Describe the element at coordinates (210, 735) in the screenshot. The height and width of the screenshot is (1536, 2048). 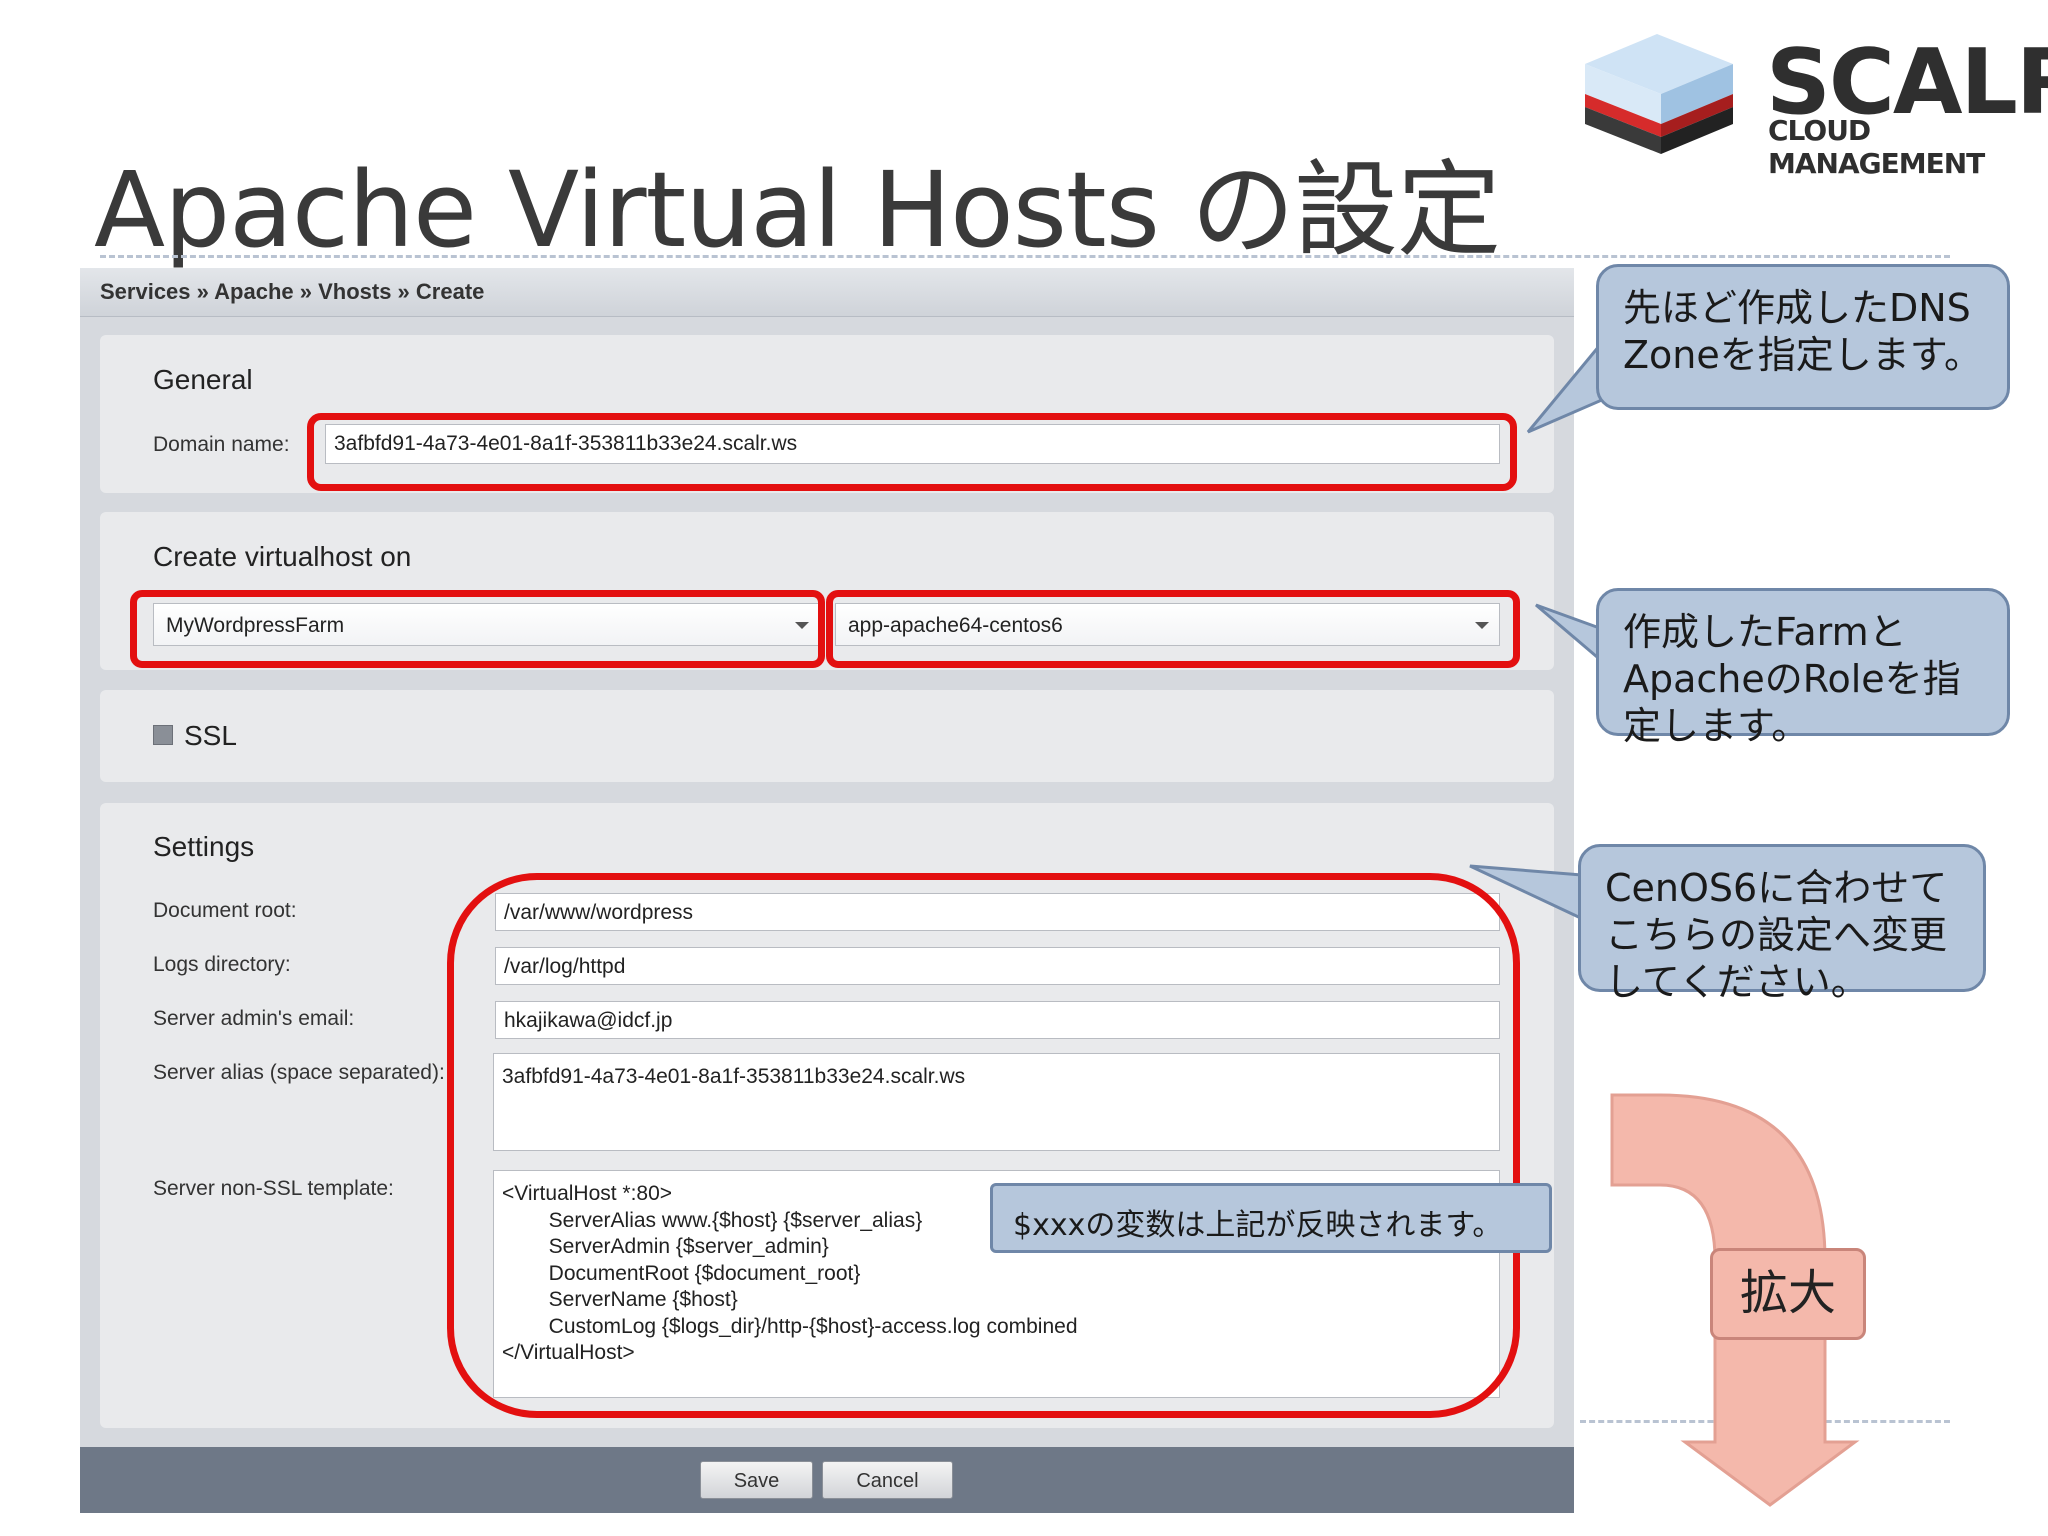
I see `ssl-label: SSL` at that location.